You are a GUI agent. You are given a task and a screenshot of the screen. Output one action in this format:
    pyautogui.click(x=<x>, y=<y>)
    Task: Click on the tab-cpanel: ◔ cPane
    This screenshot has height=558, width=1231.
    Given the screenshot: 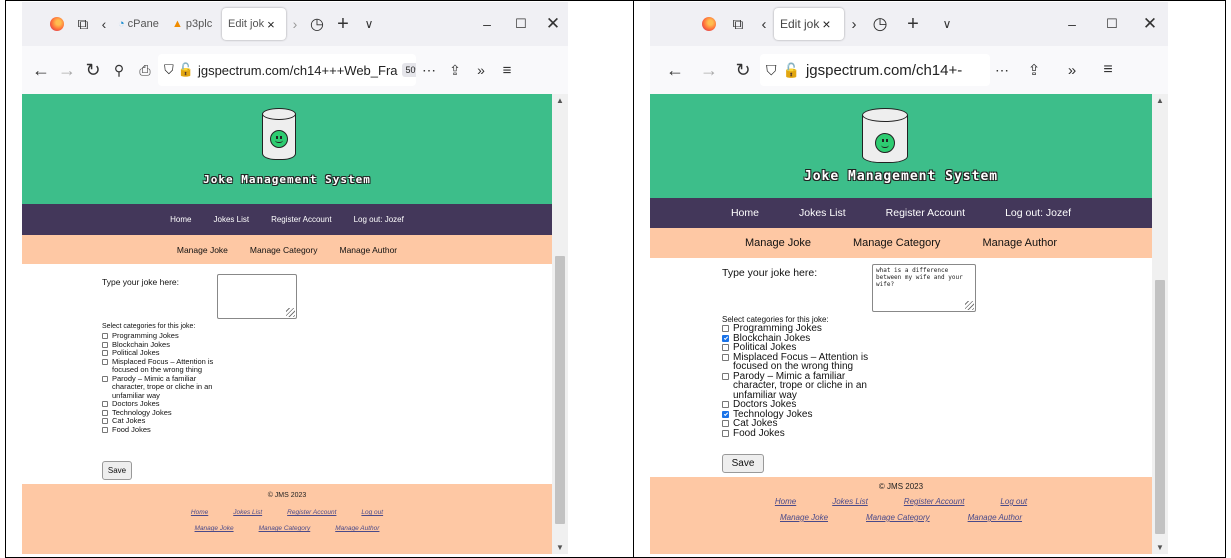 What is the action you would take?
    pyautogui.click(x=139, y=24)
    